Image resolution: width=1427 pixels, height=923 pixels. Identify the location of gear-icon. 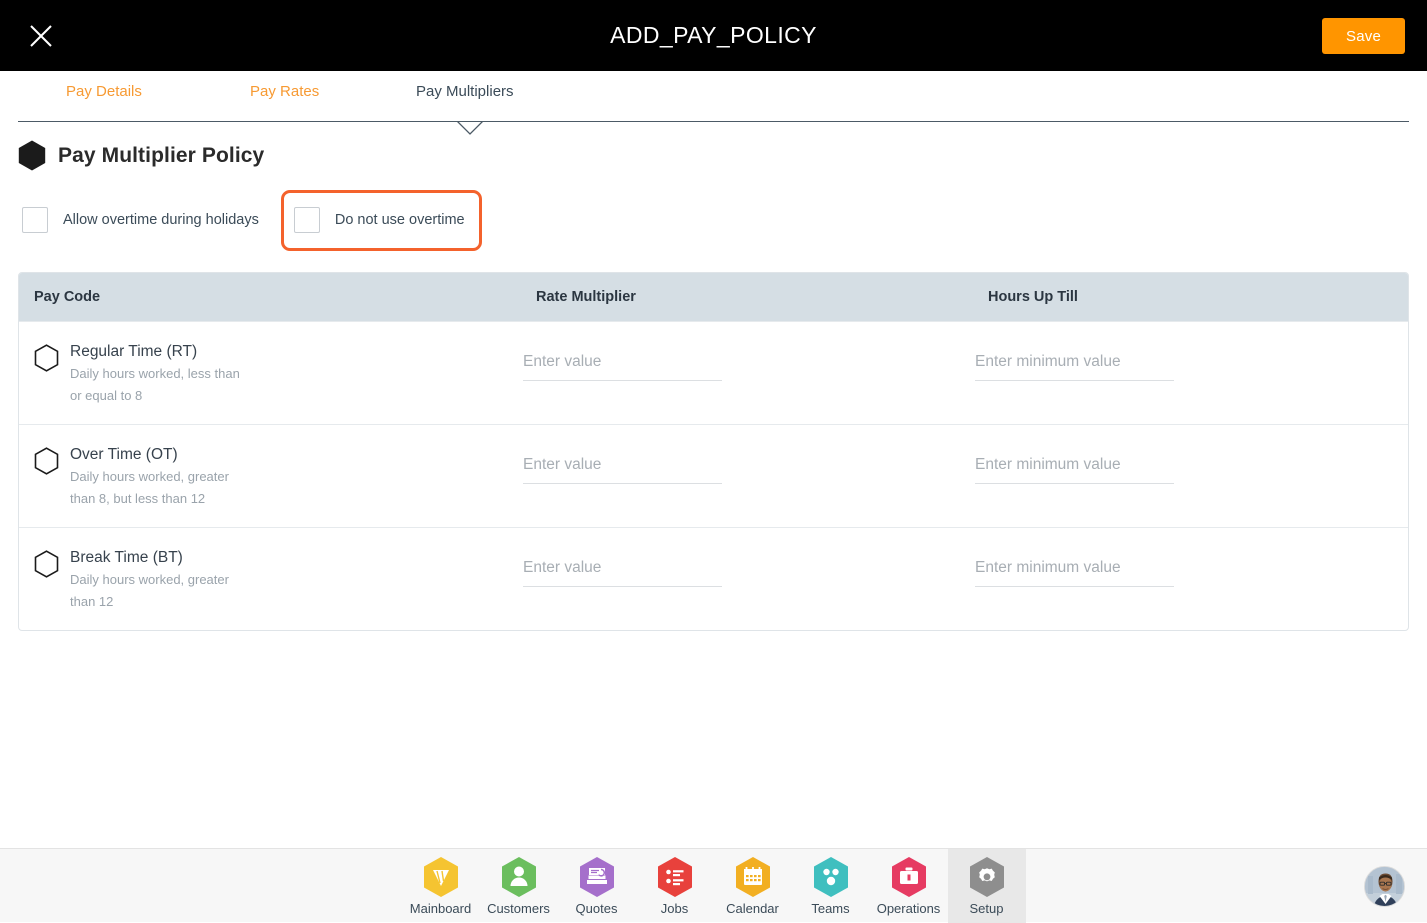
(987, 877).